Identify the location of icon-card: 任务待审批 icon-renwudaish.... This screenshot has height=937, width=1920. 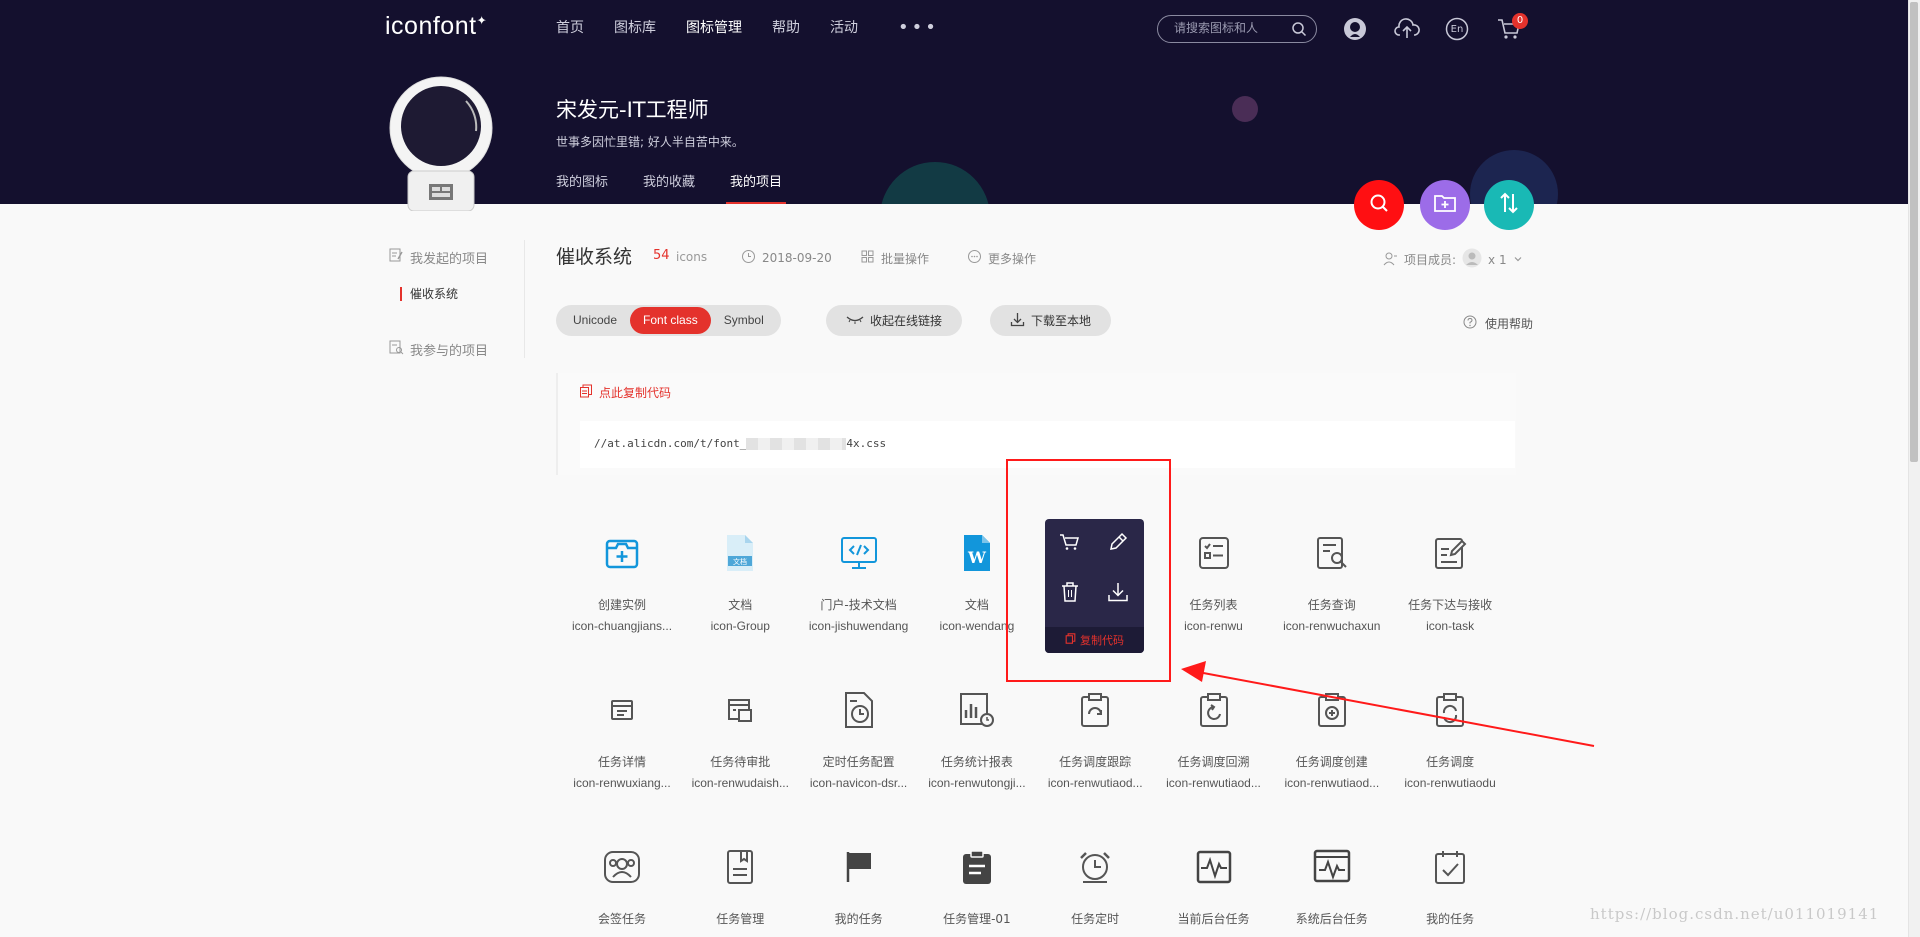
(740, 738).